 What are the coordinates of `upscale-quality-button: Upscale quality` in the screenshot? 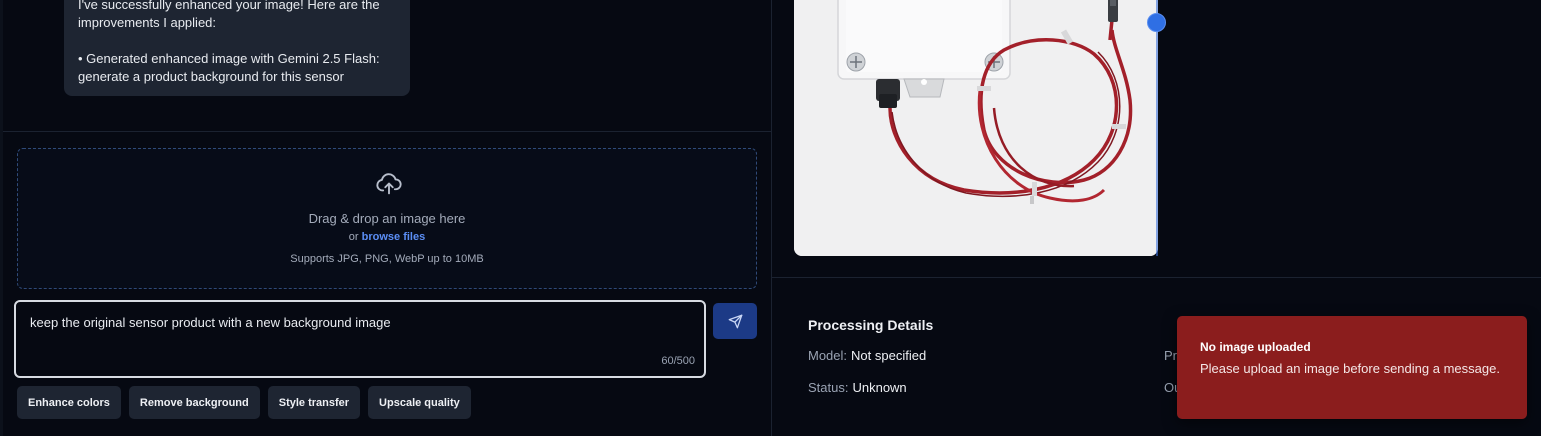 It's located at (419, 402).